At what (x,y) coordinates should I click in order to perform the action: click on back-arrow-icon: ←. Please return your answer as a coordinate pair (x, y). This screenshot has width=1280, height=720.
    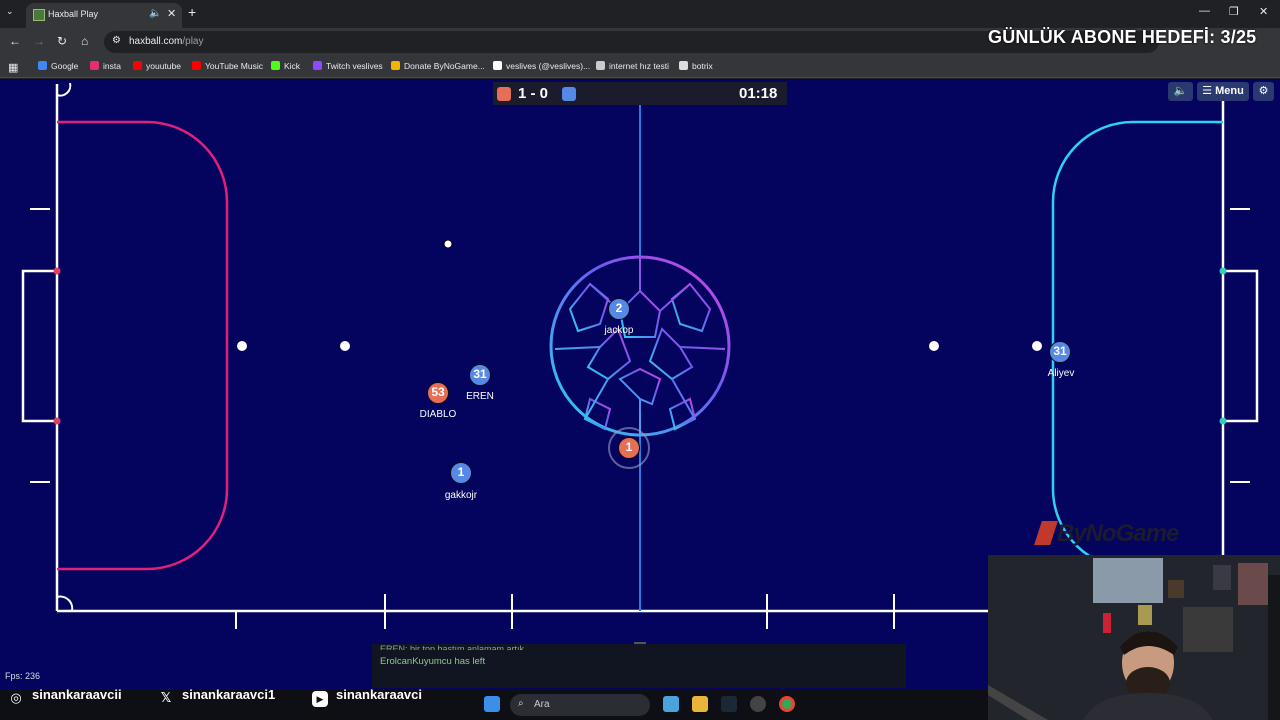
    Looking at the image, I should click on (15, 41).